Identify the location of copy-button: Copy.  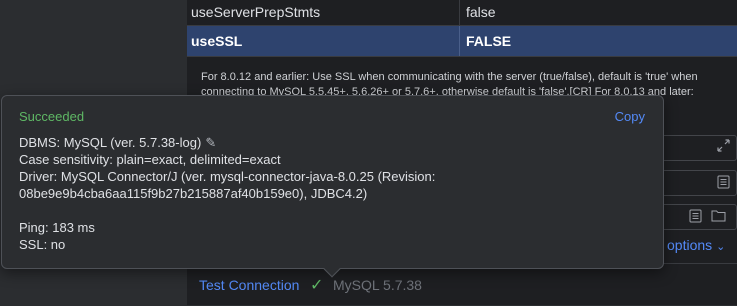
(630, 116).